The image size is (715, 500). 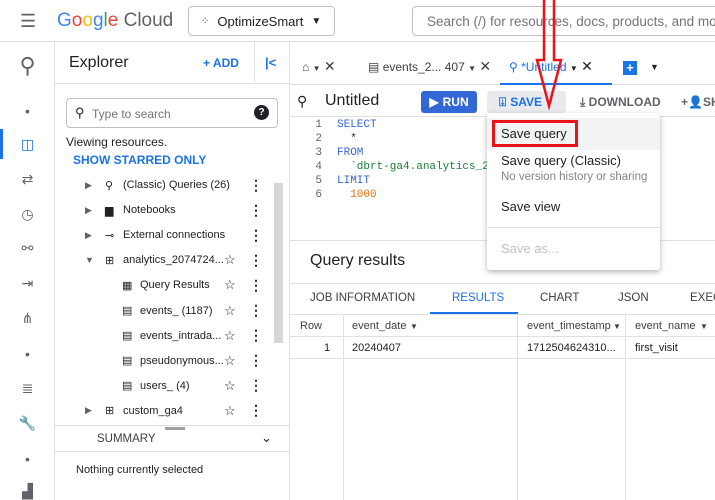 I want to click on show-starred-only-link: SHOW STARRED ONLY, so click(x=139, y=160).